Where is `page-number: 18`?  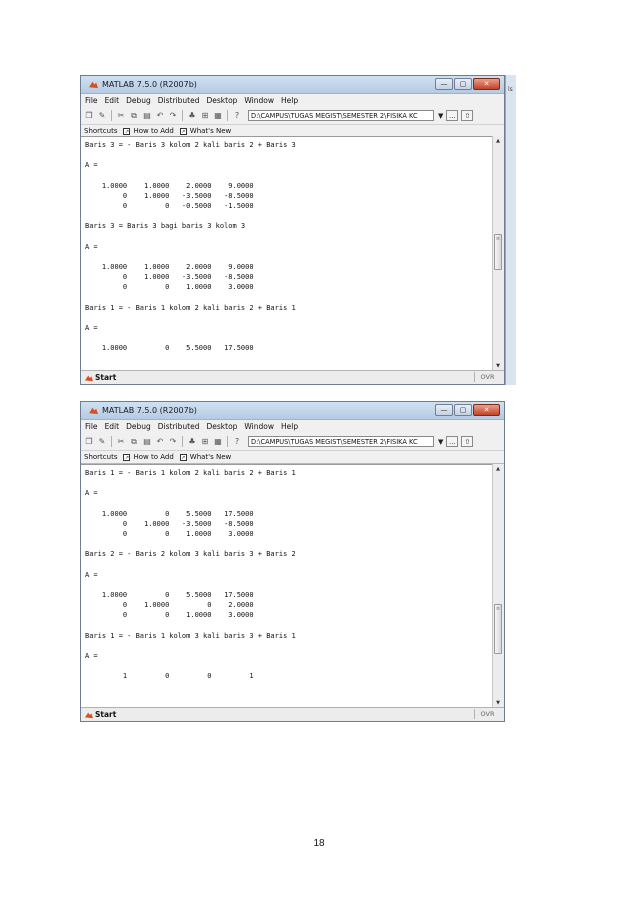 page-number: 18 is located at coordinates (319, 843).